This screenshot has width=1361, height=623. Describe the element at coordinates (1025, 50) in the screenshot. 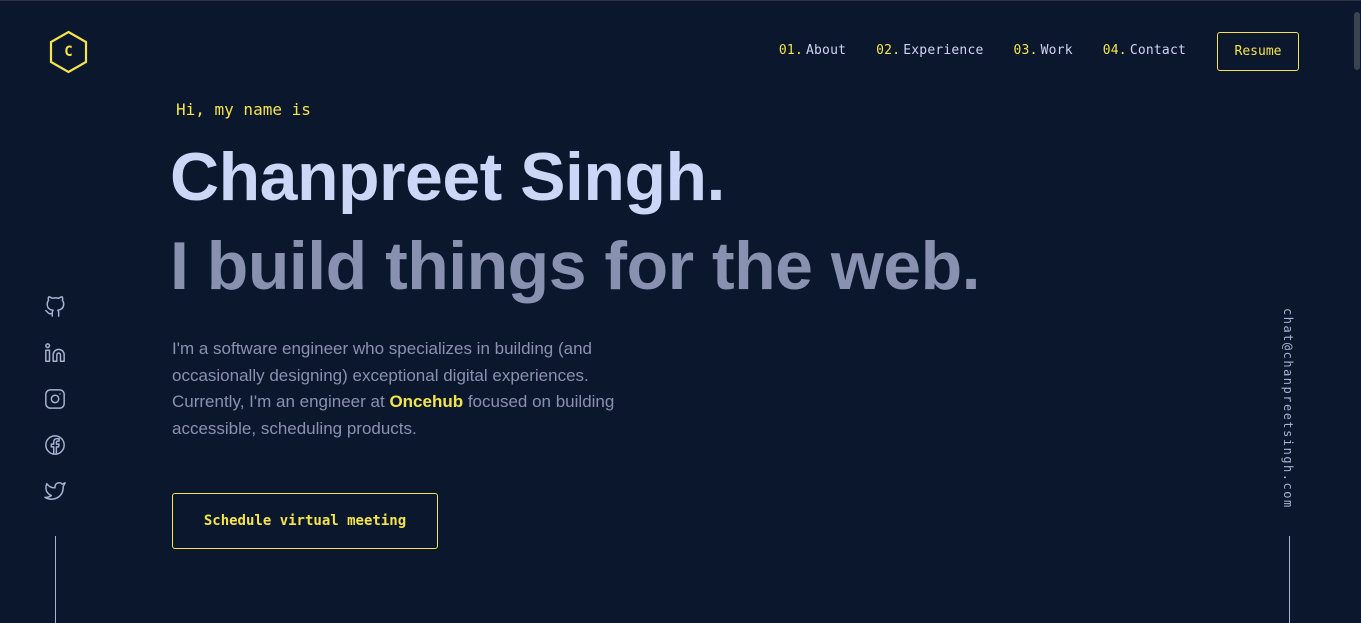

I see `nav-item-number: 03.` at that location.